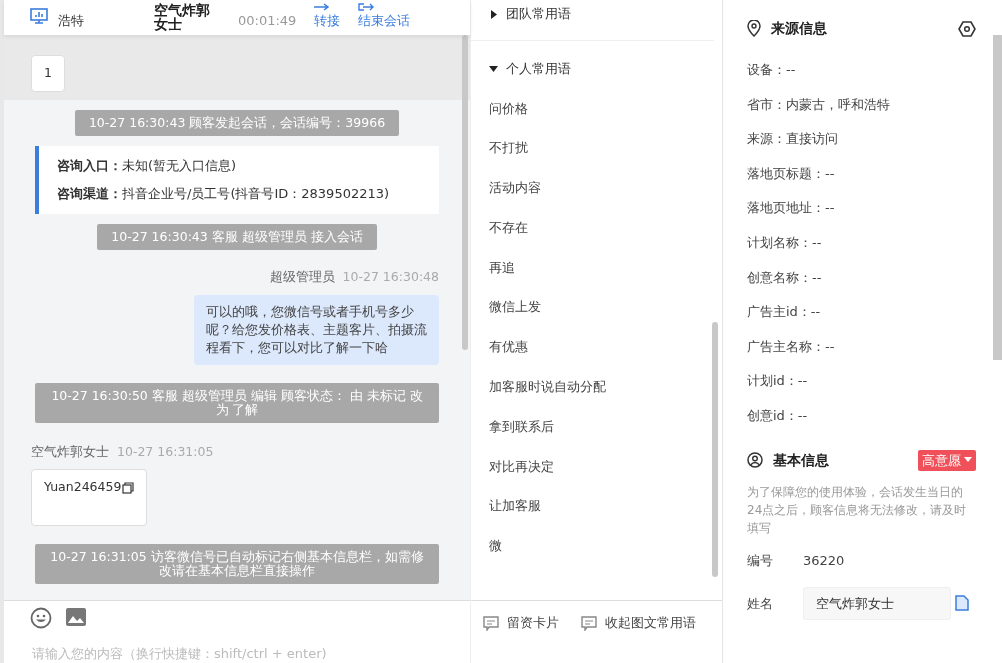 Image resolution: width=1002 pixels, height=663 pixels. I want to click on user-circle-icon, so click(755, 460).